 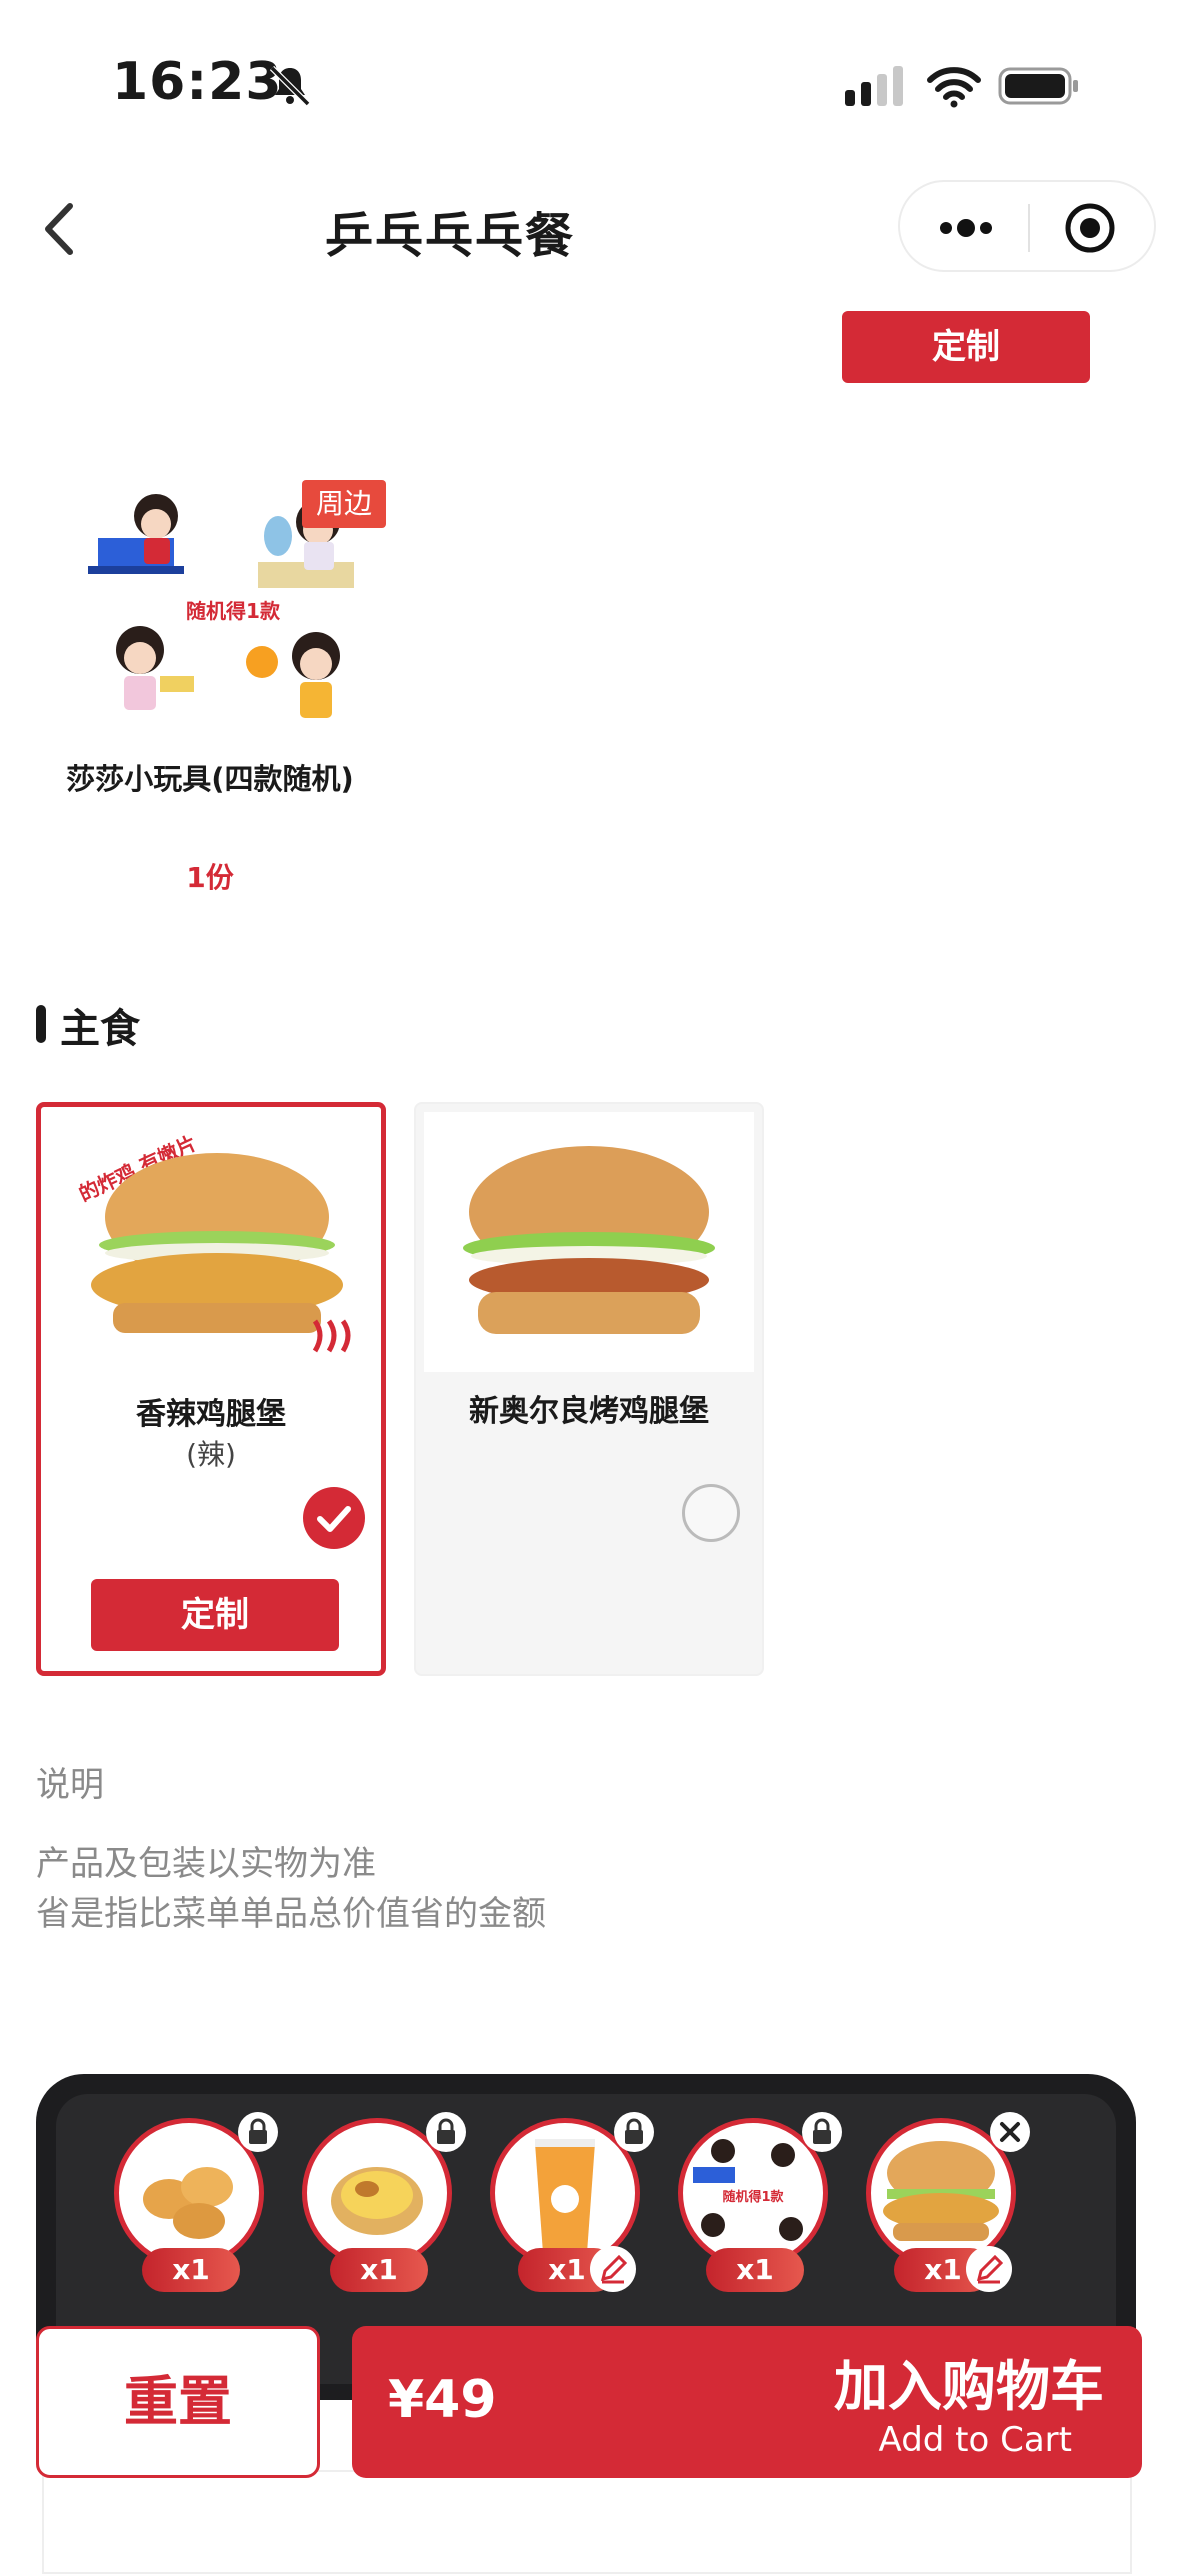 What do you see at coordinates (948, 2205) in the screenshot?
I see `tray-item-burger: x1` at bounding box center [948, 2205].